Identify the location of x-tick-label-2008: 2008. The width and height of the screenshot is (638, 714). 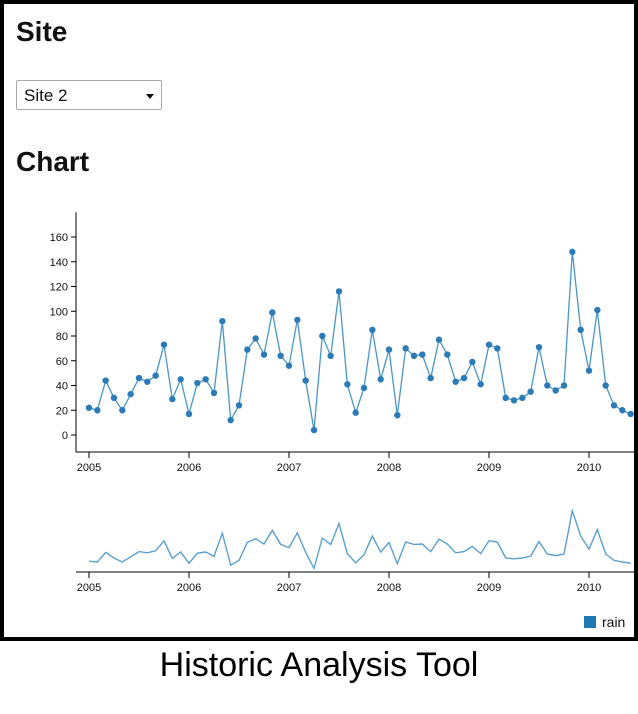
(389, 468).